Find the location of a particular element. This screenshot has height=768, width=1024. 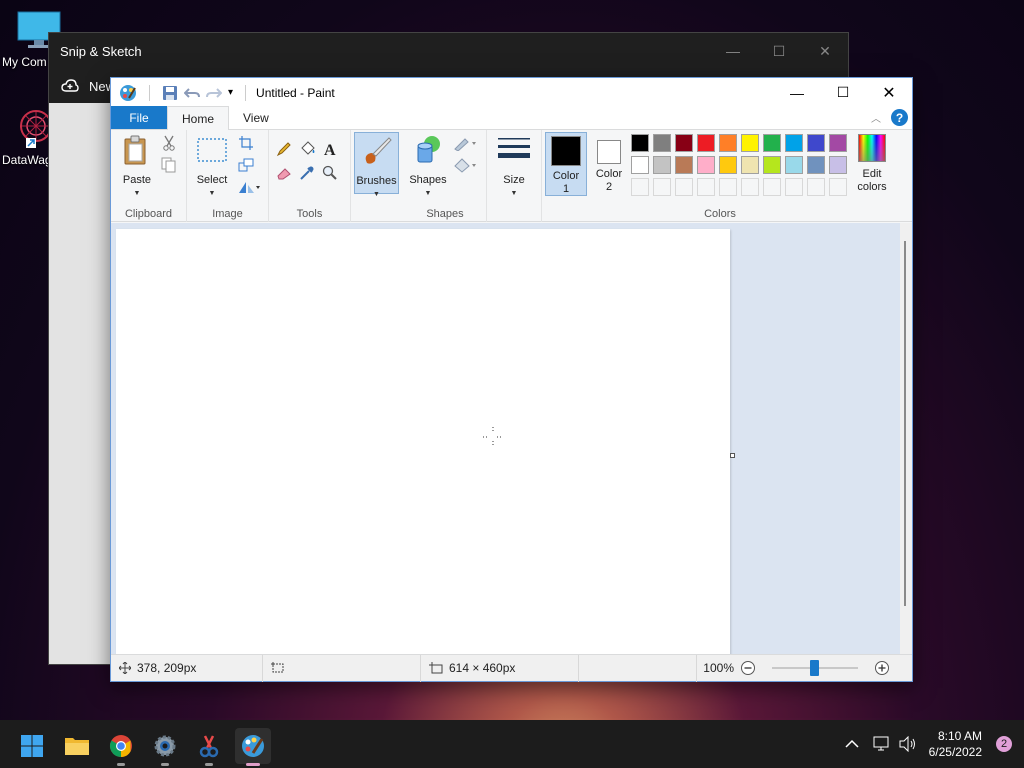

qat-customize-button: ▾ is located at coordinates (230, 92).